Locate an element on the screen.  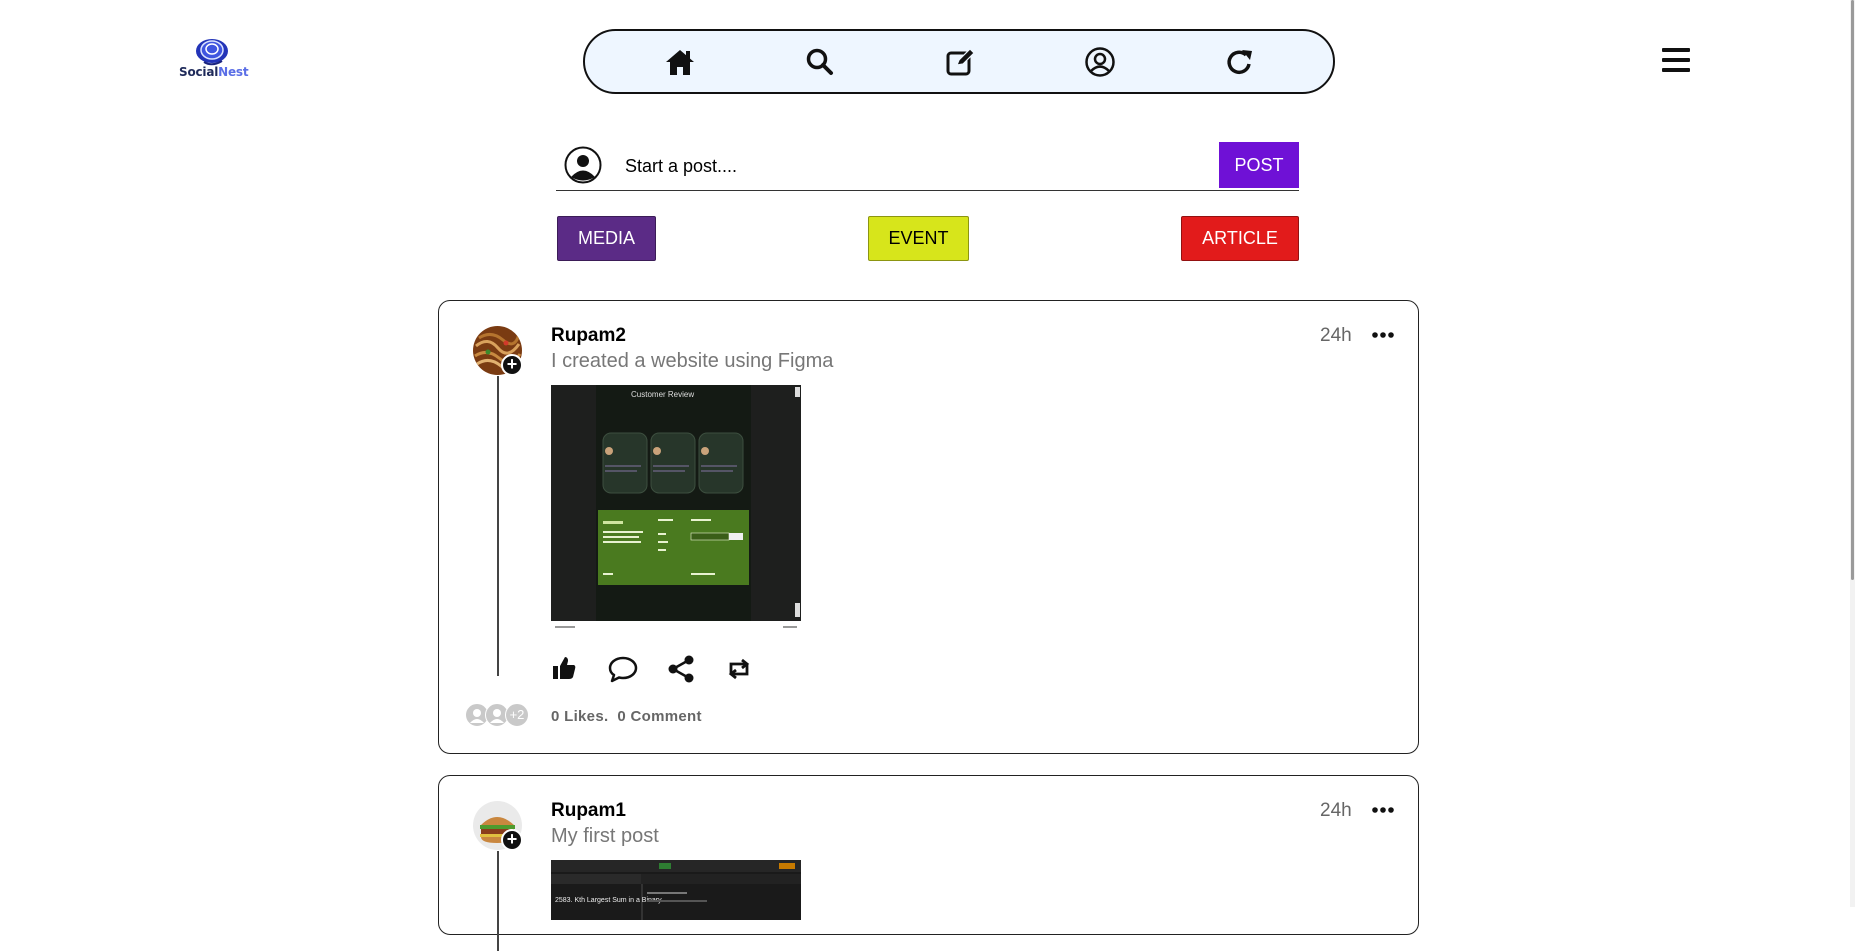
post-image: Customer Review is located at coordinates (676, 509).